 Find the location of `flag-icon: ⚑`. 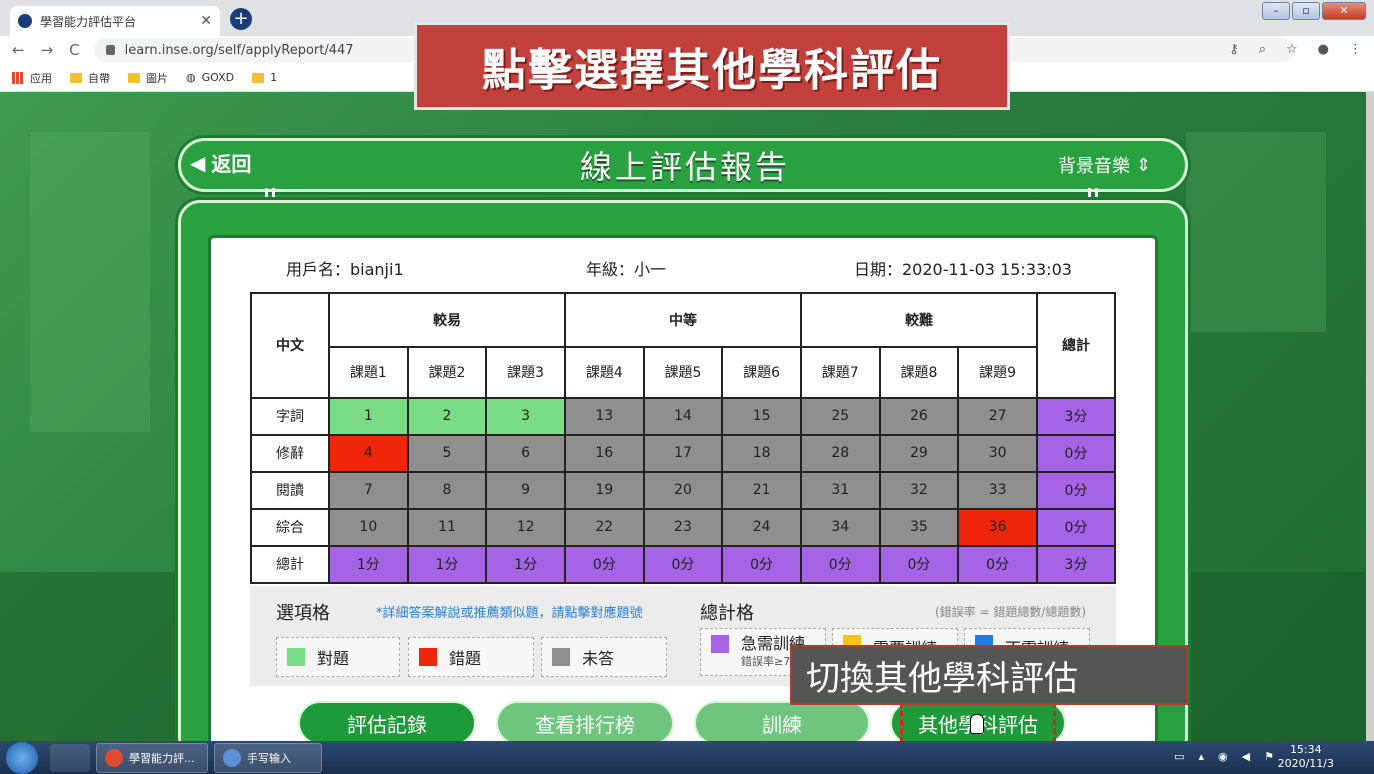

flag-icon: ⚑ is located at coordinates (1269, 756).